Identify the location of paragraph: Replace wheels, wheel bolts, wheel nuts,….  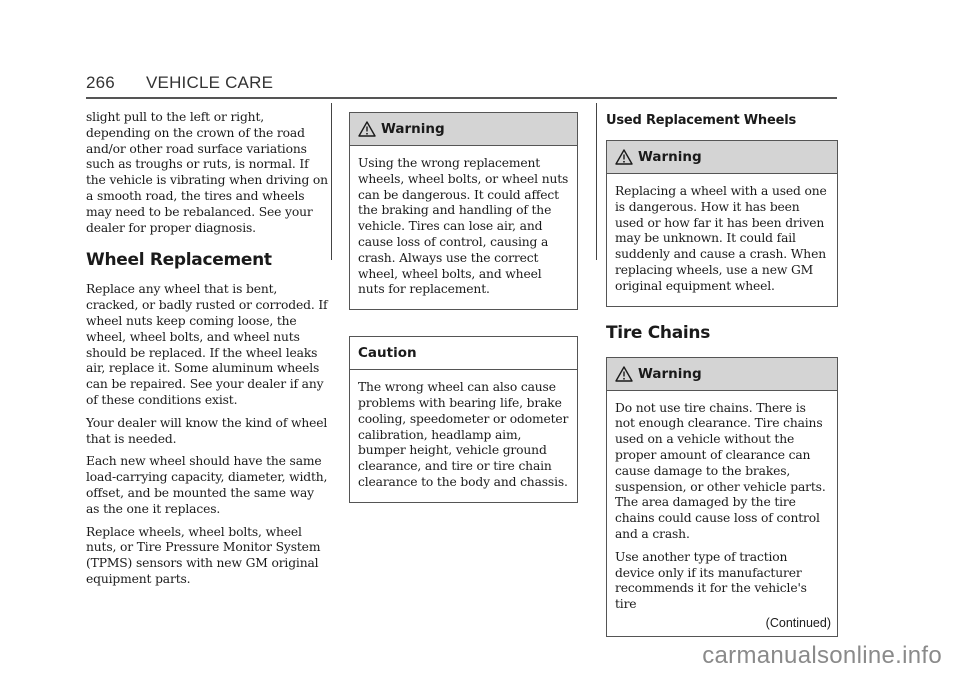
(203, 555).